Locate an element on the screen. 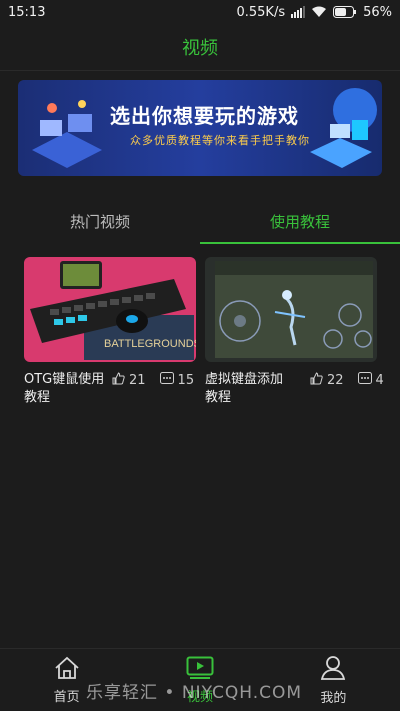 Image resolution: width=400 pixels, height=711 pixels. status-right: 0.55K/s 56% is located at coordinates (314, 12).